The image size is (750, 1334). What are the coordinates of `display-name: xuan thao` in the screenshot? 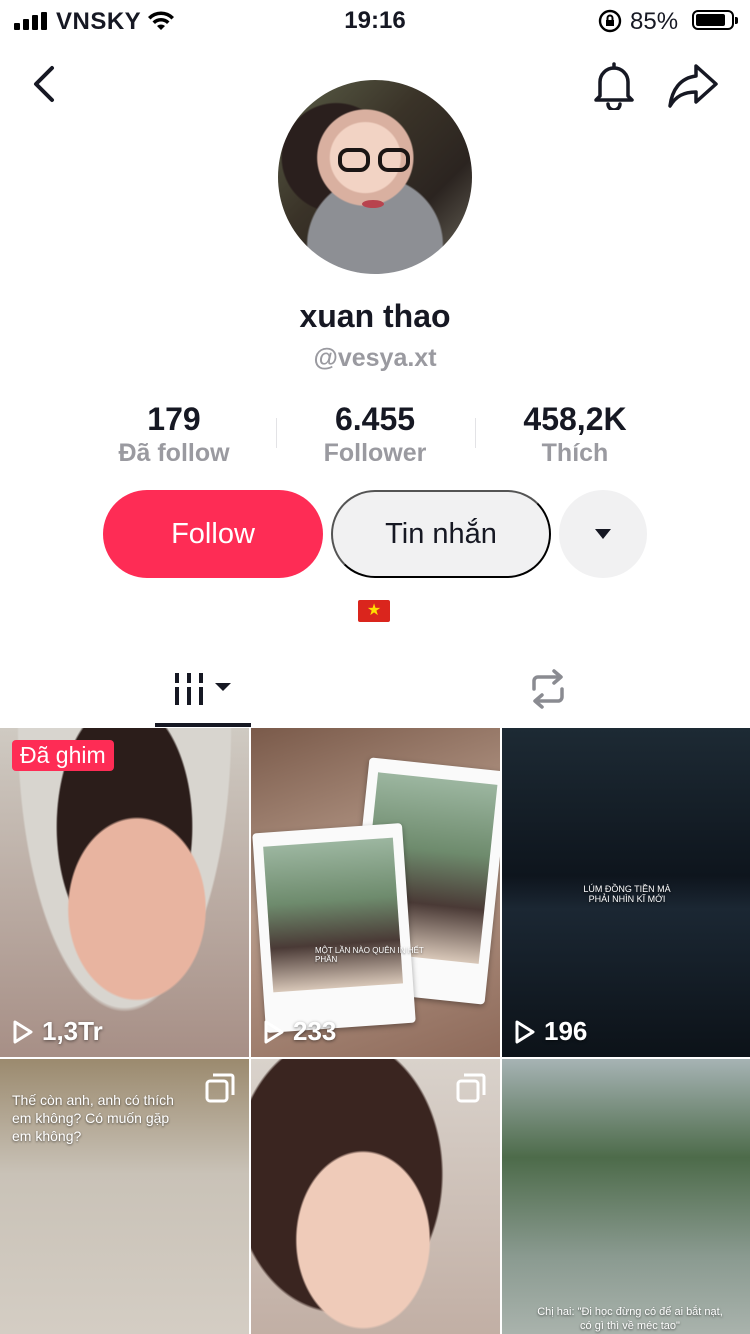 It's located at (375, 316).